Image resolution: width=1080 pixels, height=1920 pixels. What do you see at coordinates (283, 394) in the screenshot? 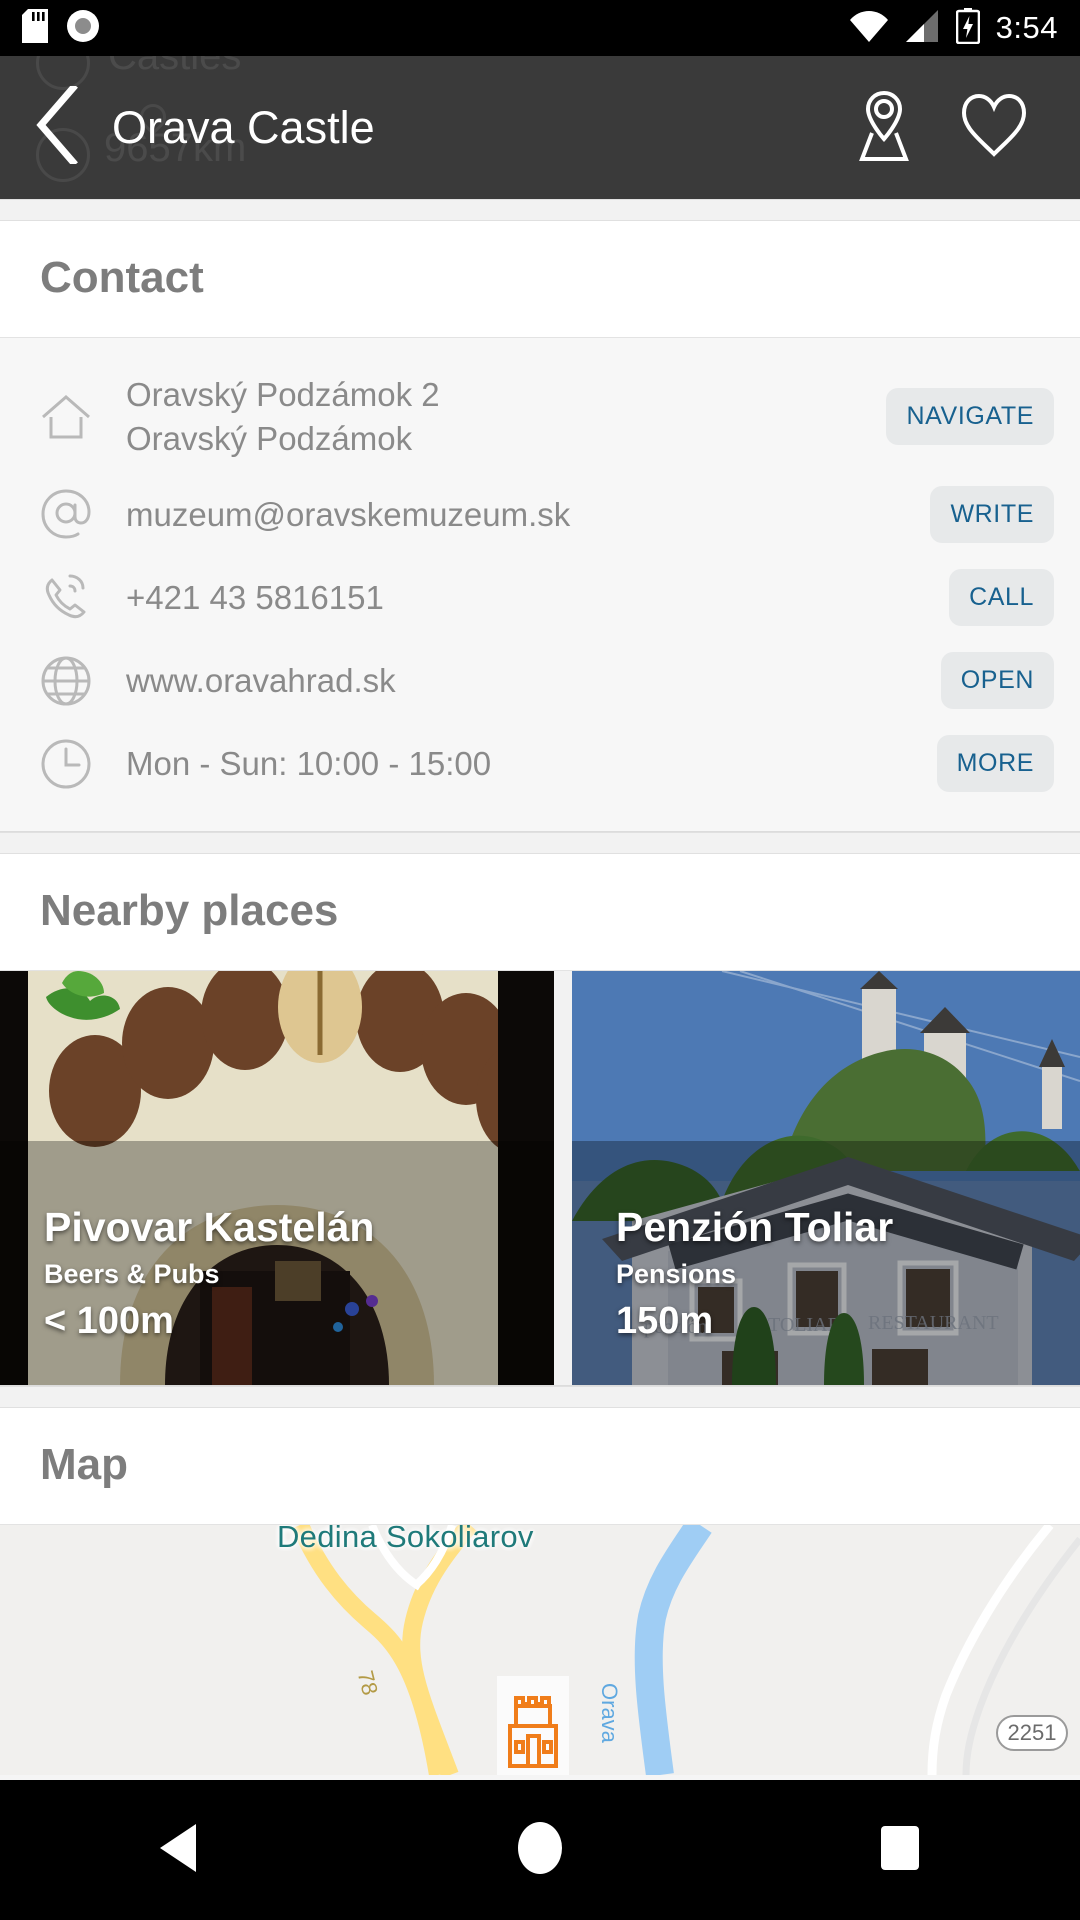
I see `address-line-1: Oravský Podzámok 2` at bounding box center [283, 394].